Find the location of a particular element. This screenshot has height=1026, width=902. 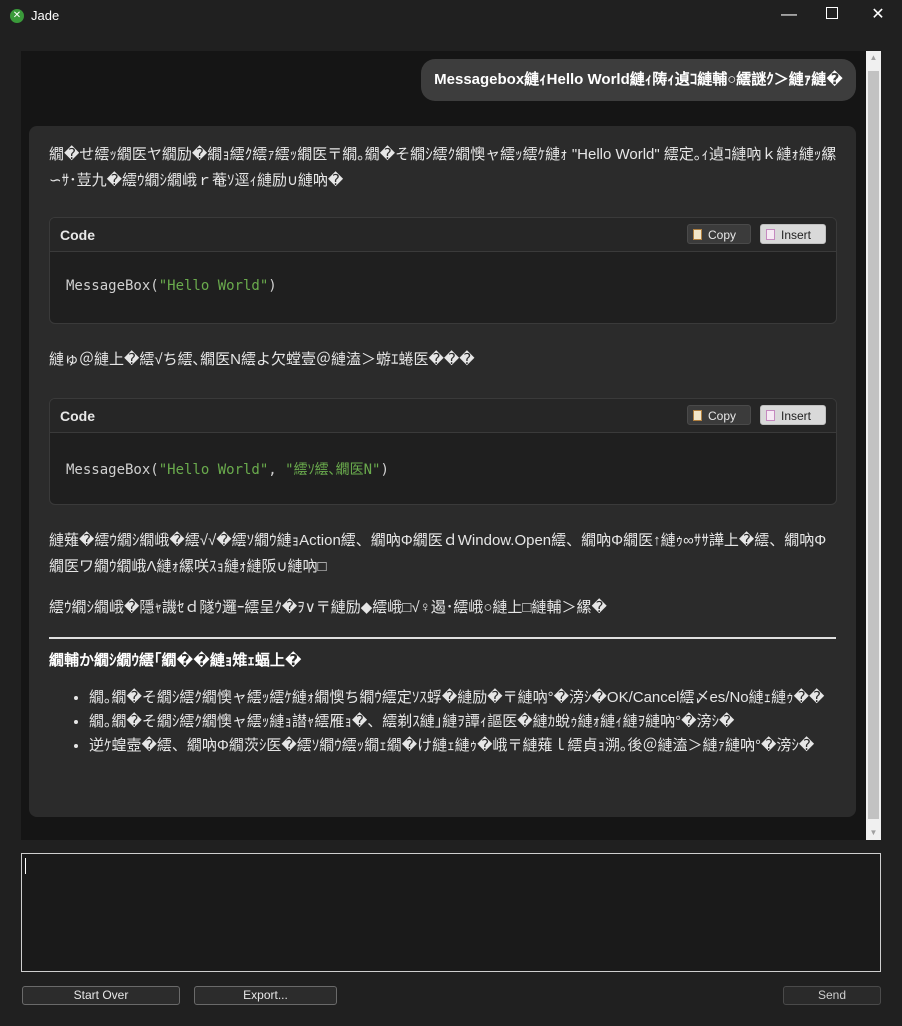

maximize-icon is located at coordinates (832, 13).